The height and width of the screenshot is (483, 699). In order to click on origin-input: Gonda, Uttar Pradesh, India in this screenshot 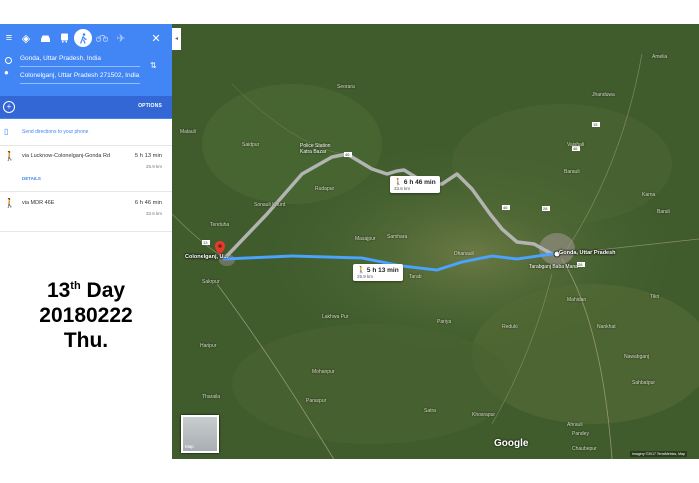, I will do `click(80, 59)`.